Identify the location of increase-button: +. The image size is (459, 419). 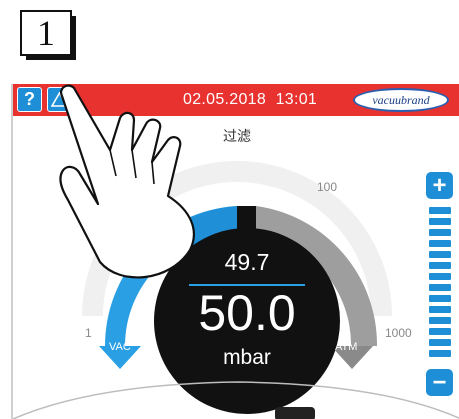
(439, 185).